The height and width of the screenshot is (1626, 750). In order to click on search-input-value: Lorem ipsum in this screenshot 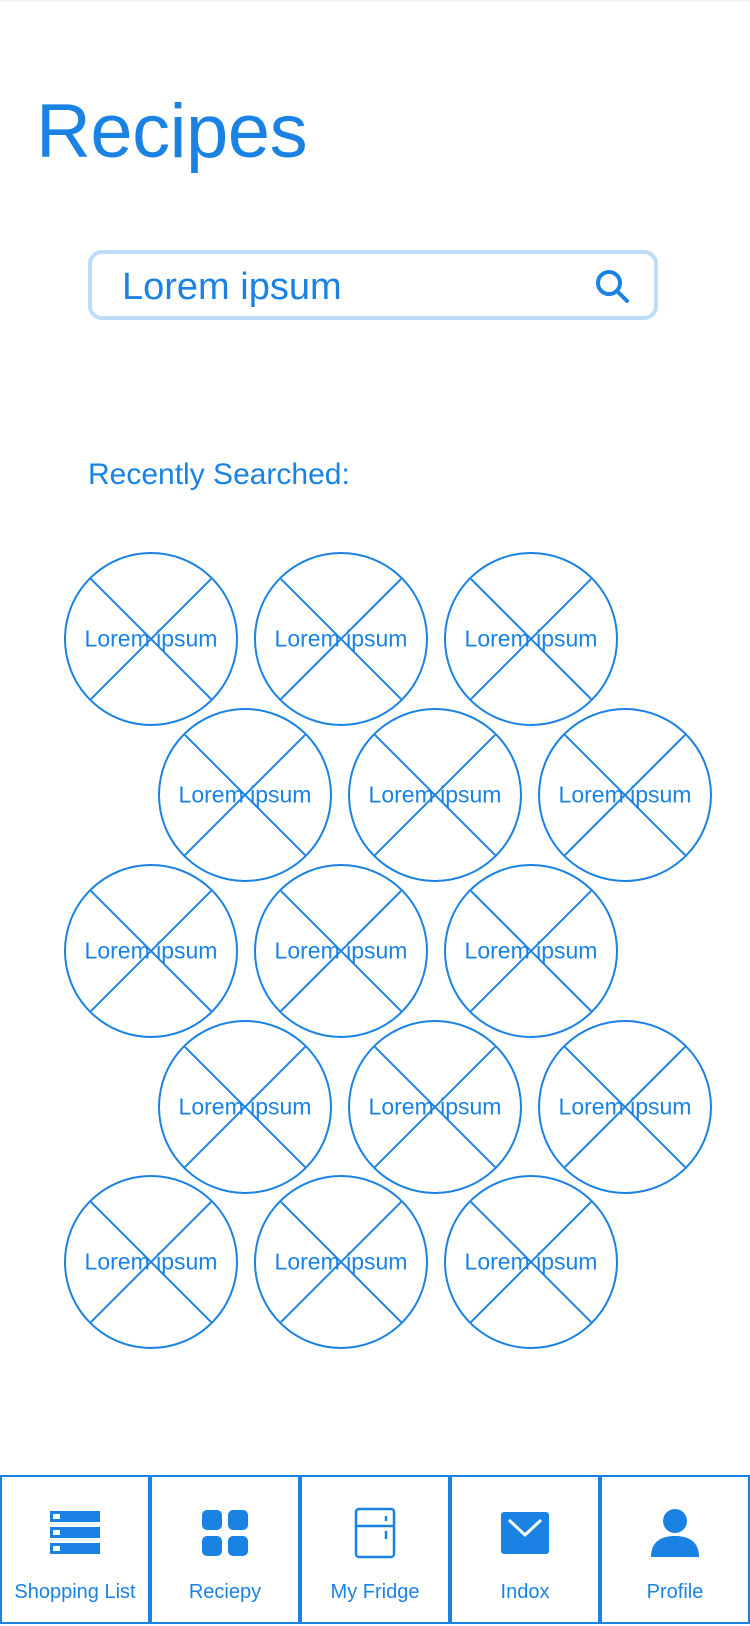, I will do `click(232, 287)`.